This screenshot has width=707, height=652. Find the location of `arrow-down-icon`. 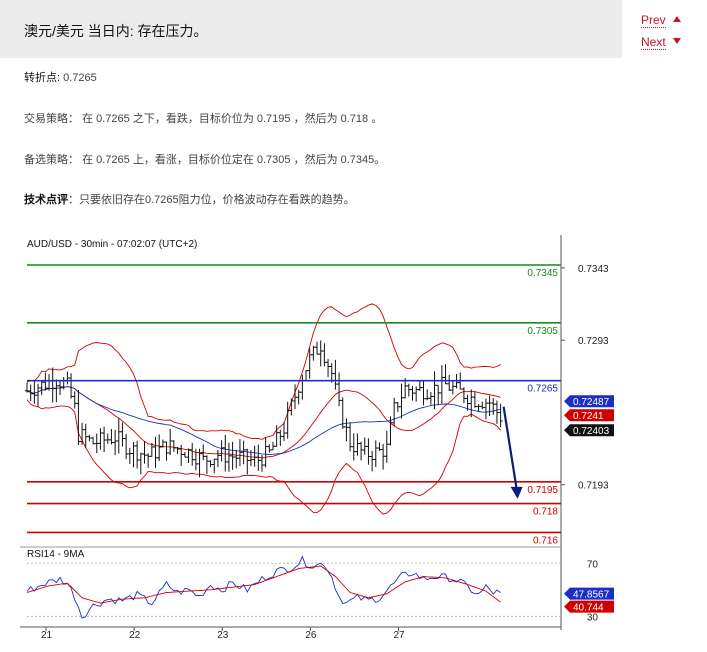

arrow-down-icon is located at coordinates (677, 41).